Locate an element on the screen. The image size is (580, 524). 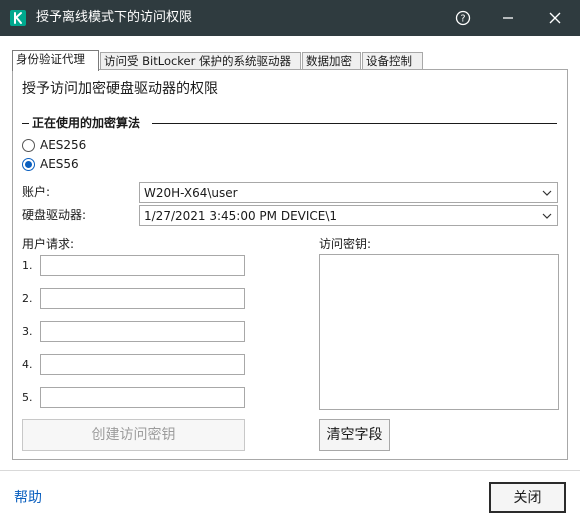
user-request-label: 用户请求: is located at coordinates (48, 244).